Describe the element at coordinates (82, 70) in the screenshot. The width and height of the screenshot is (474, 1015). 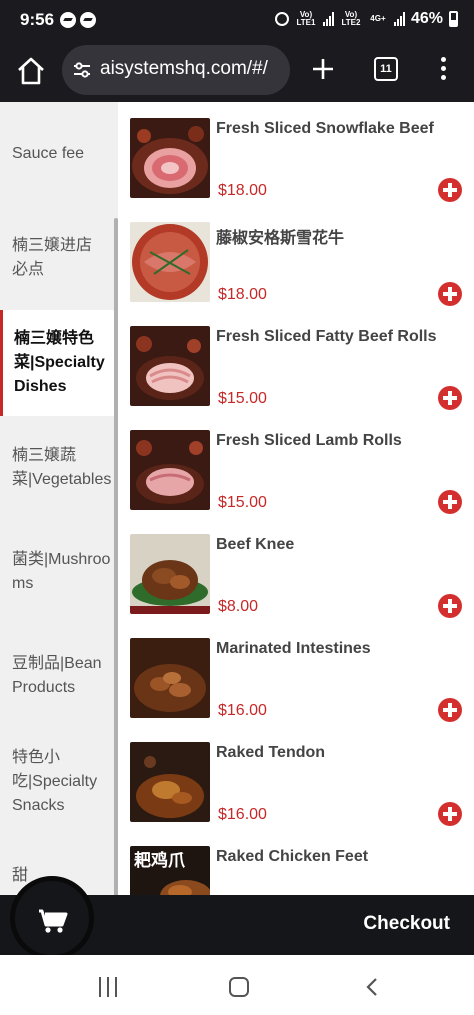
I see `site-settings-icon` at that location.